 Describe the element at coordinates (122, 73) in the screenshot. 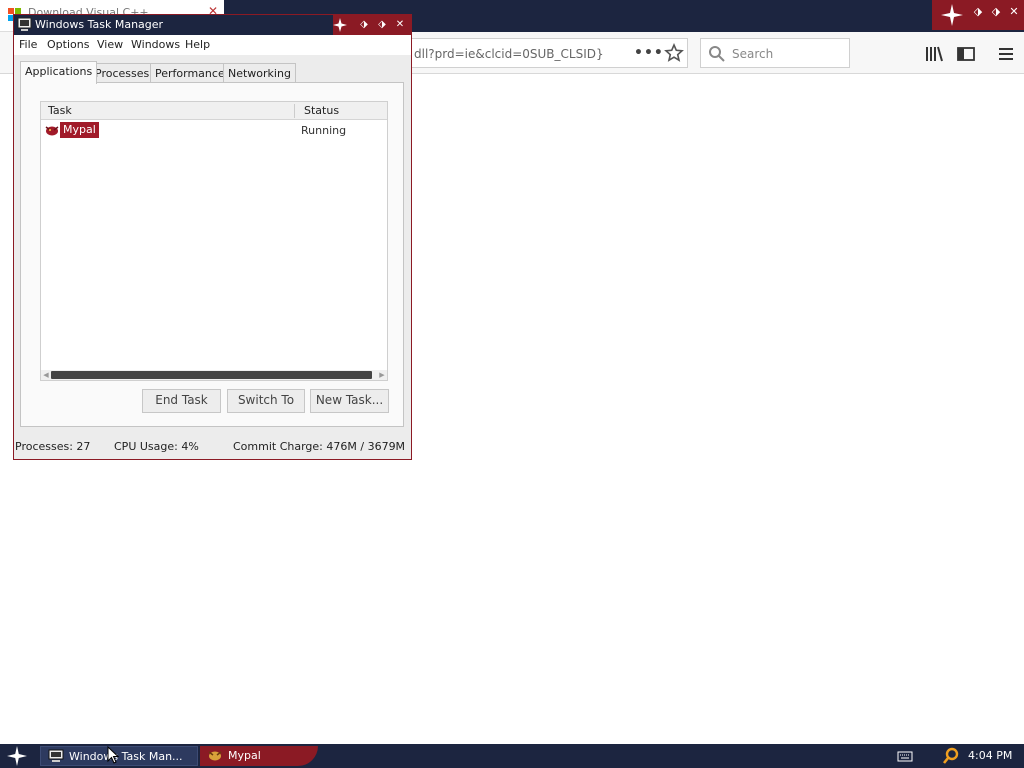

I see `tab-processes: Processes` at that location.